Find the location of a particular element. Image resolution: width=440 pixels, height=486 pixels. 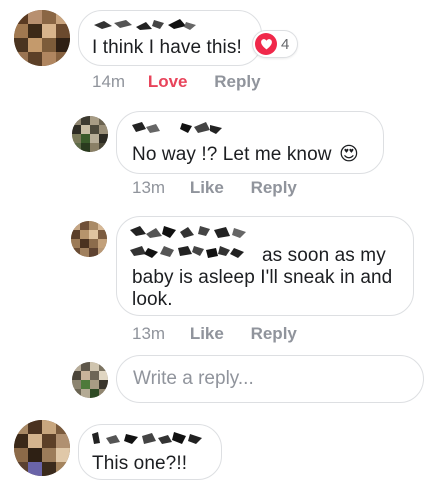

current-user-avatar is located at coordinates (90, 380).